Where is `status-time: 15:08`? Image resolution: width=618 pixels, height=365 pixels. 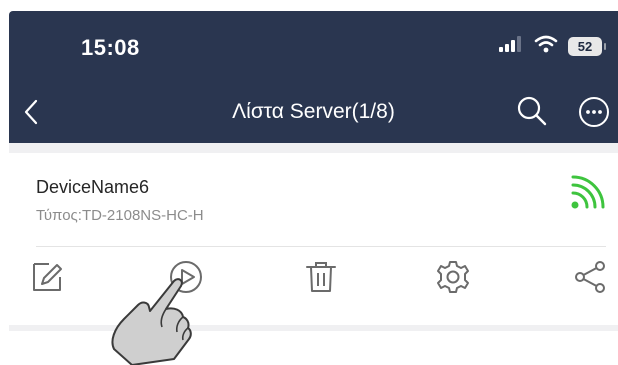
status-time: 15:08 is located at coordinates (110, 47).